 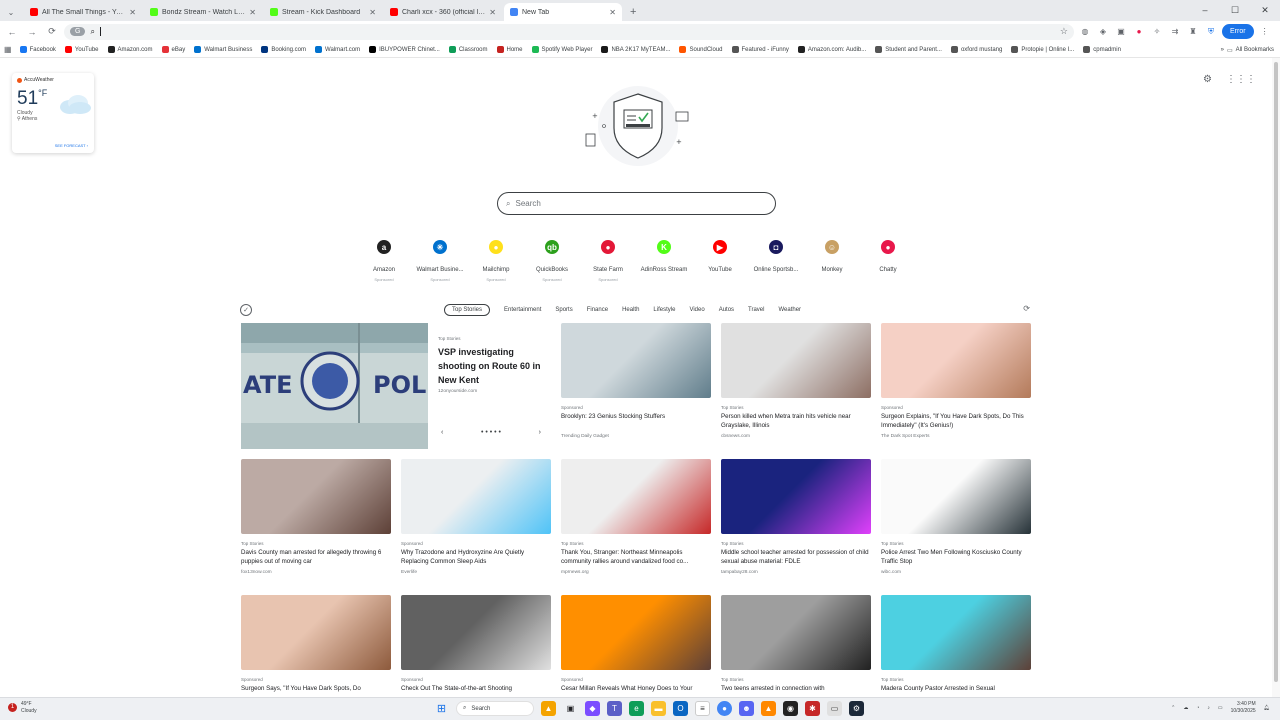 What do you see at coordinates (1267, 708) in the screenshot?
I see `notifications-bell-icon: 🔔︎` at bounding box center [1267, 708].